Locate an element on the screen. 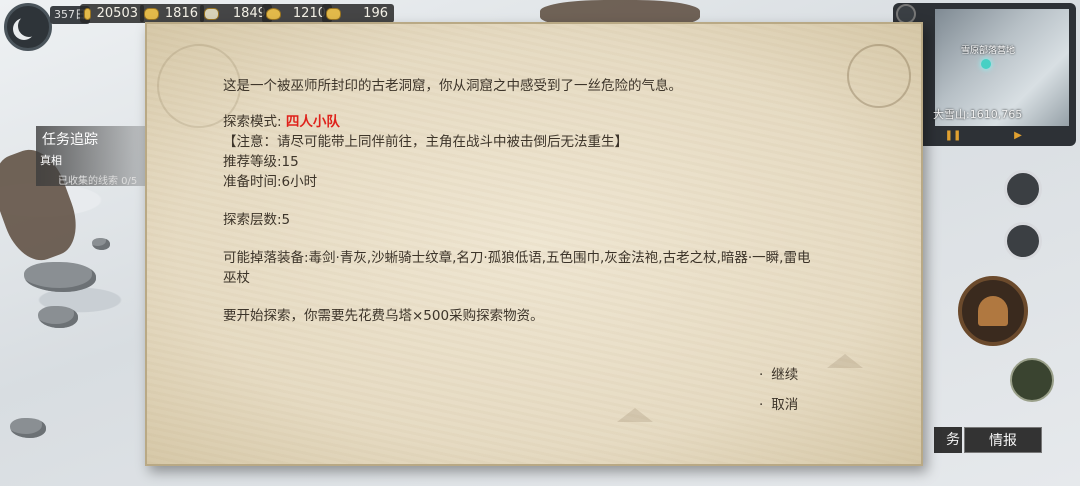  horse-button is located at coordinates (1032, 380).